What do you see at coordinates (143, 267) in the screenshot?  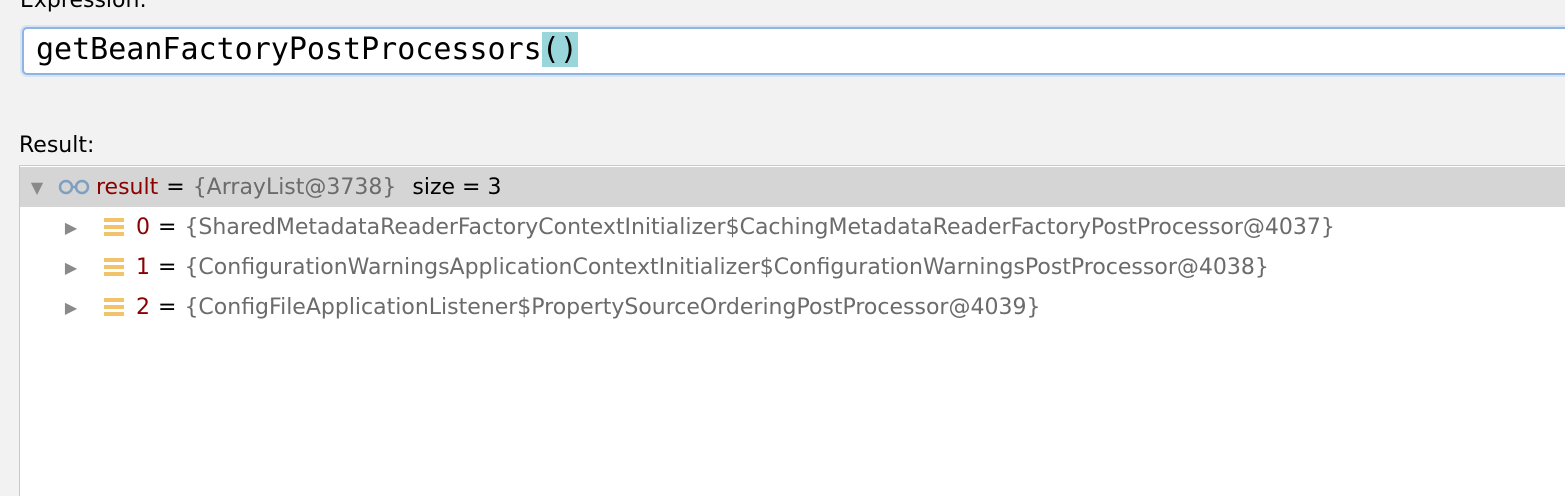 I see `item-index: 1` at bounding box center [143, 267].